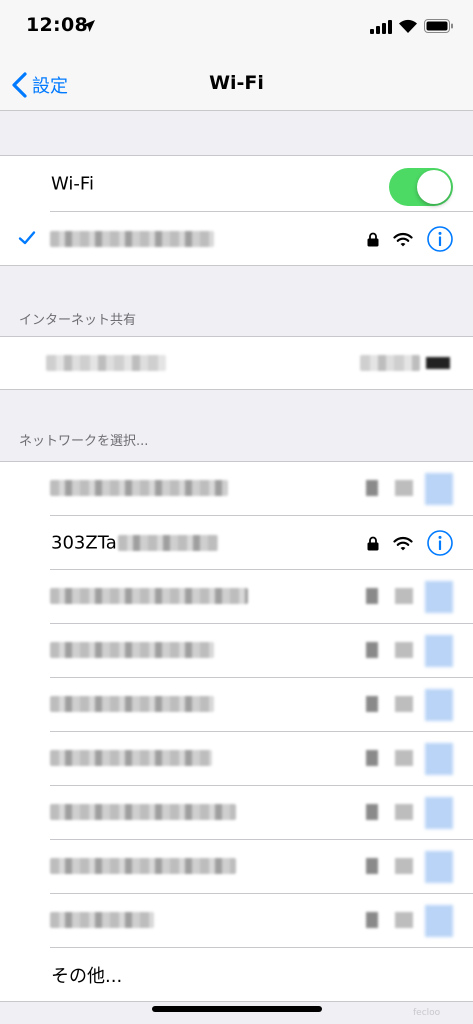 The image size is (473, 1024). Describe the element at coordinates (381, 27) in the screenshot. I see `cellular-signal-icon` at that location.